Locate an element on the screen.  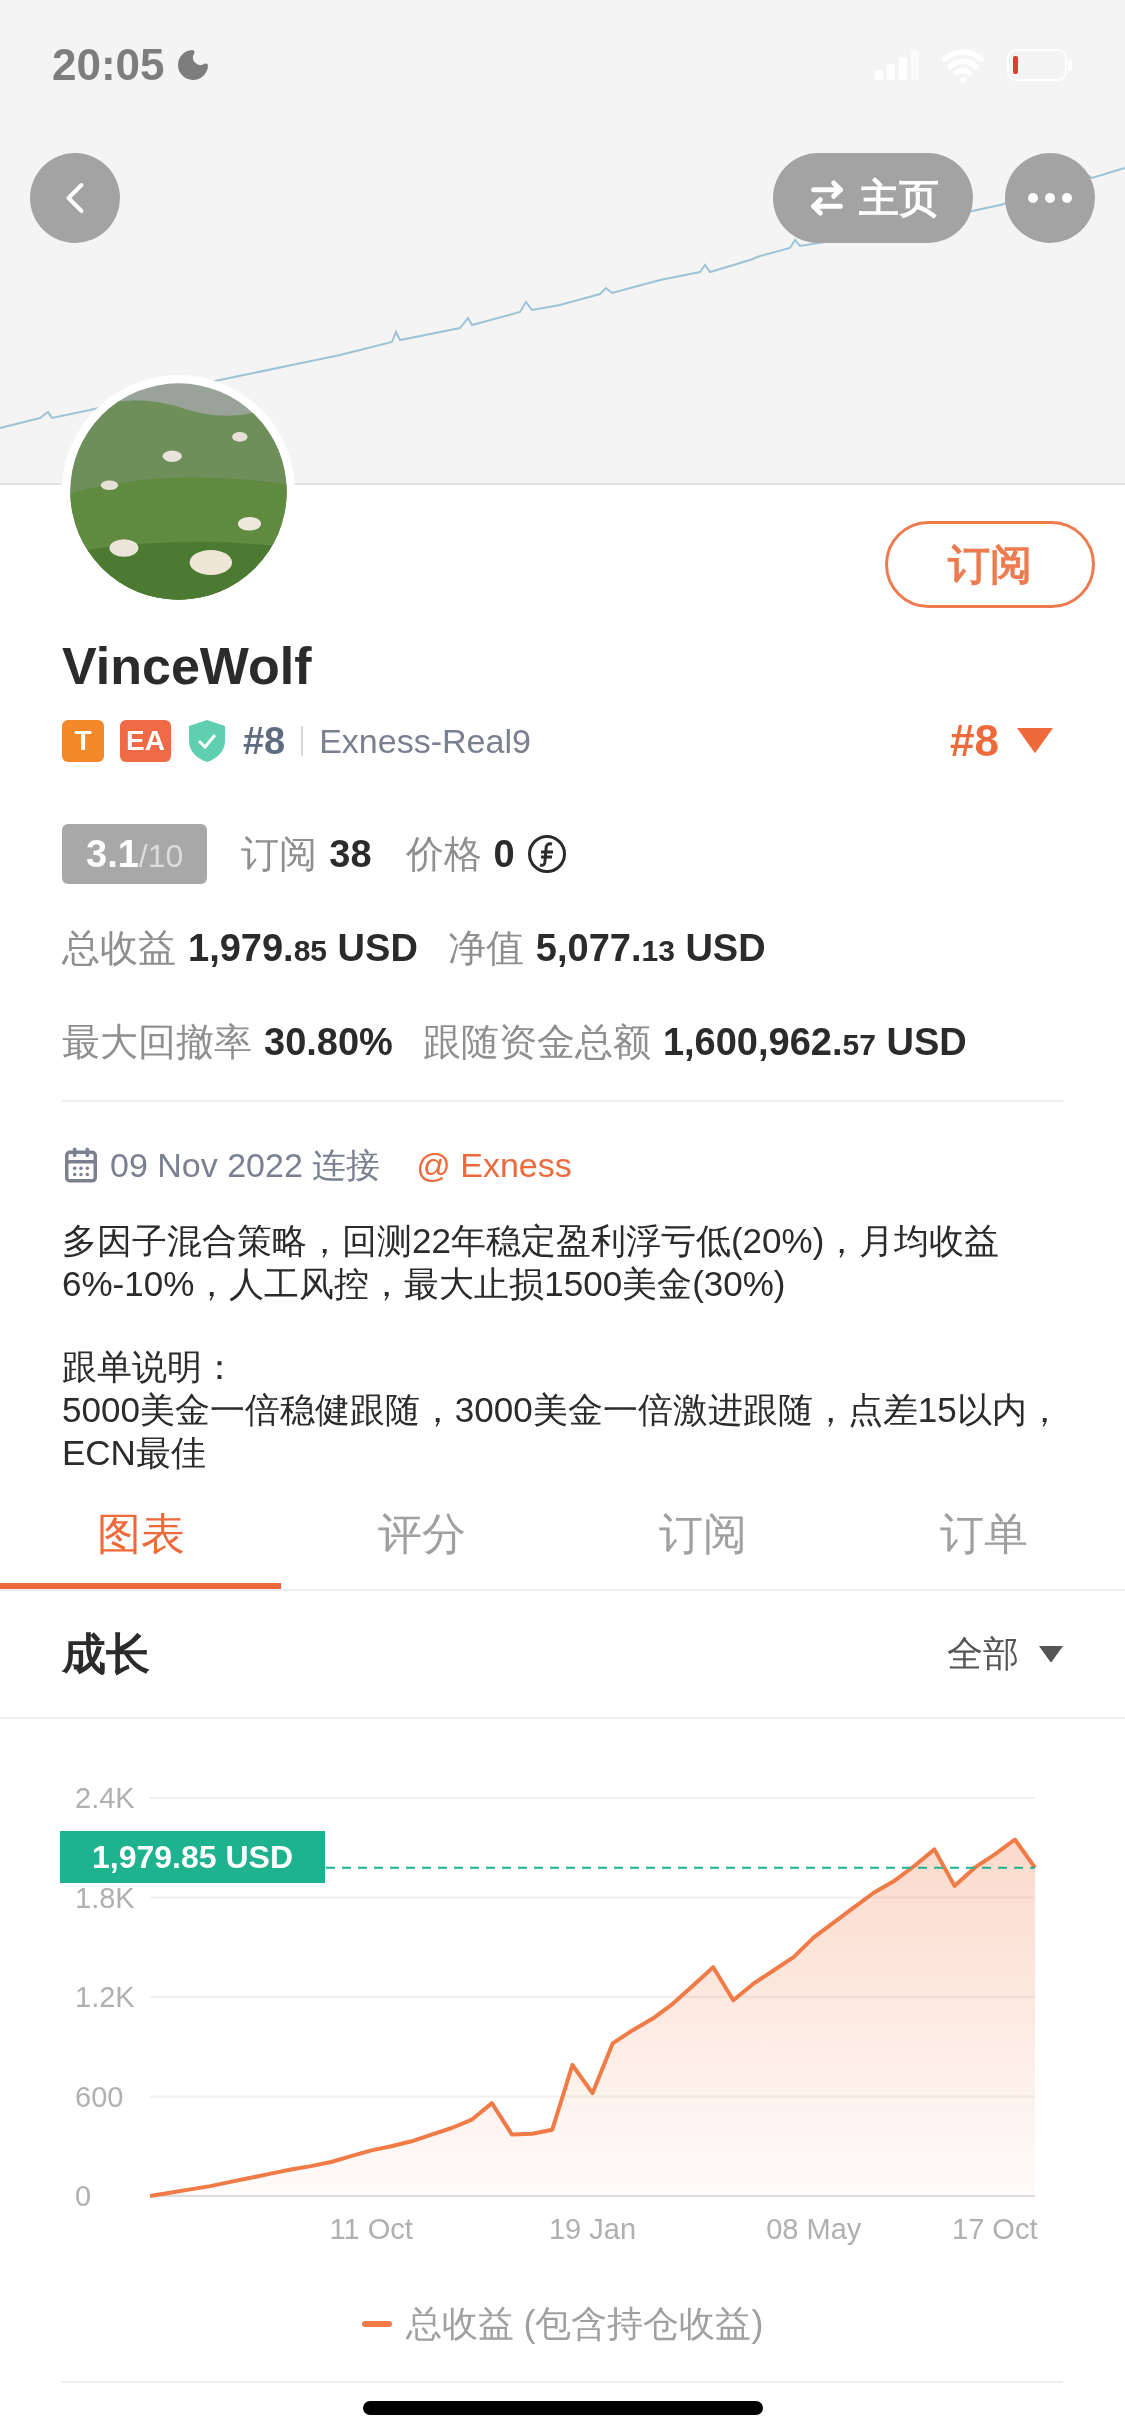
subscribe-button: 订阅 is located at coordinates (990, 564).